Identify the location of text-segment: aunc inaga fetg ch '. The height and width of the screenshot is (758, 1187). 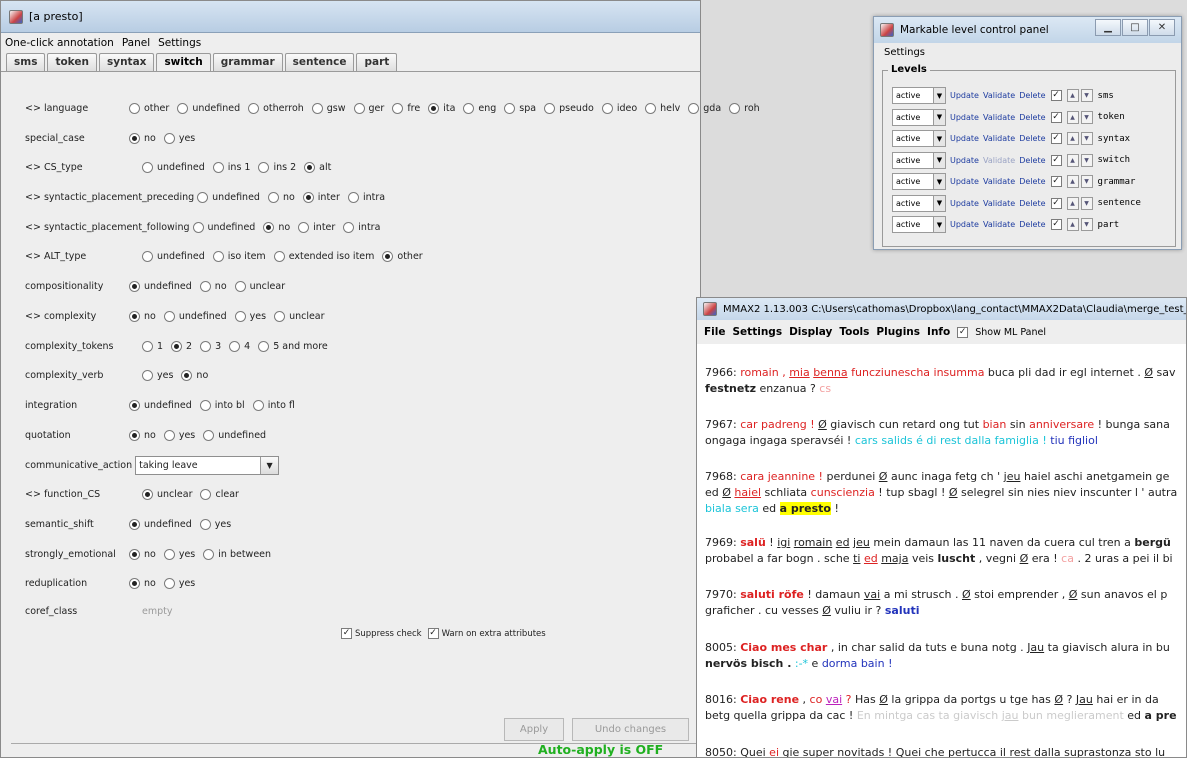
(945, 476).